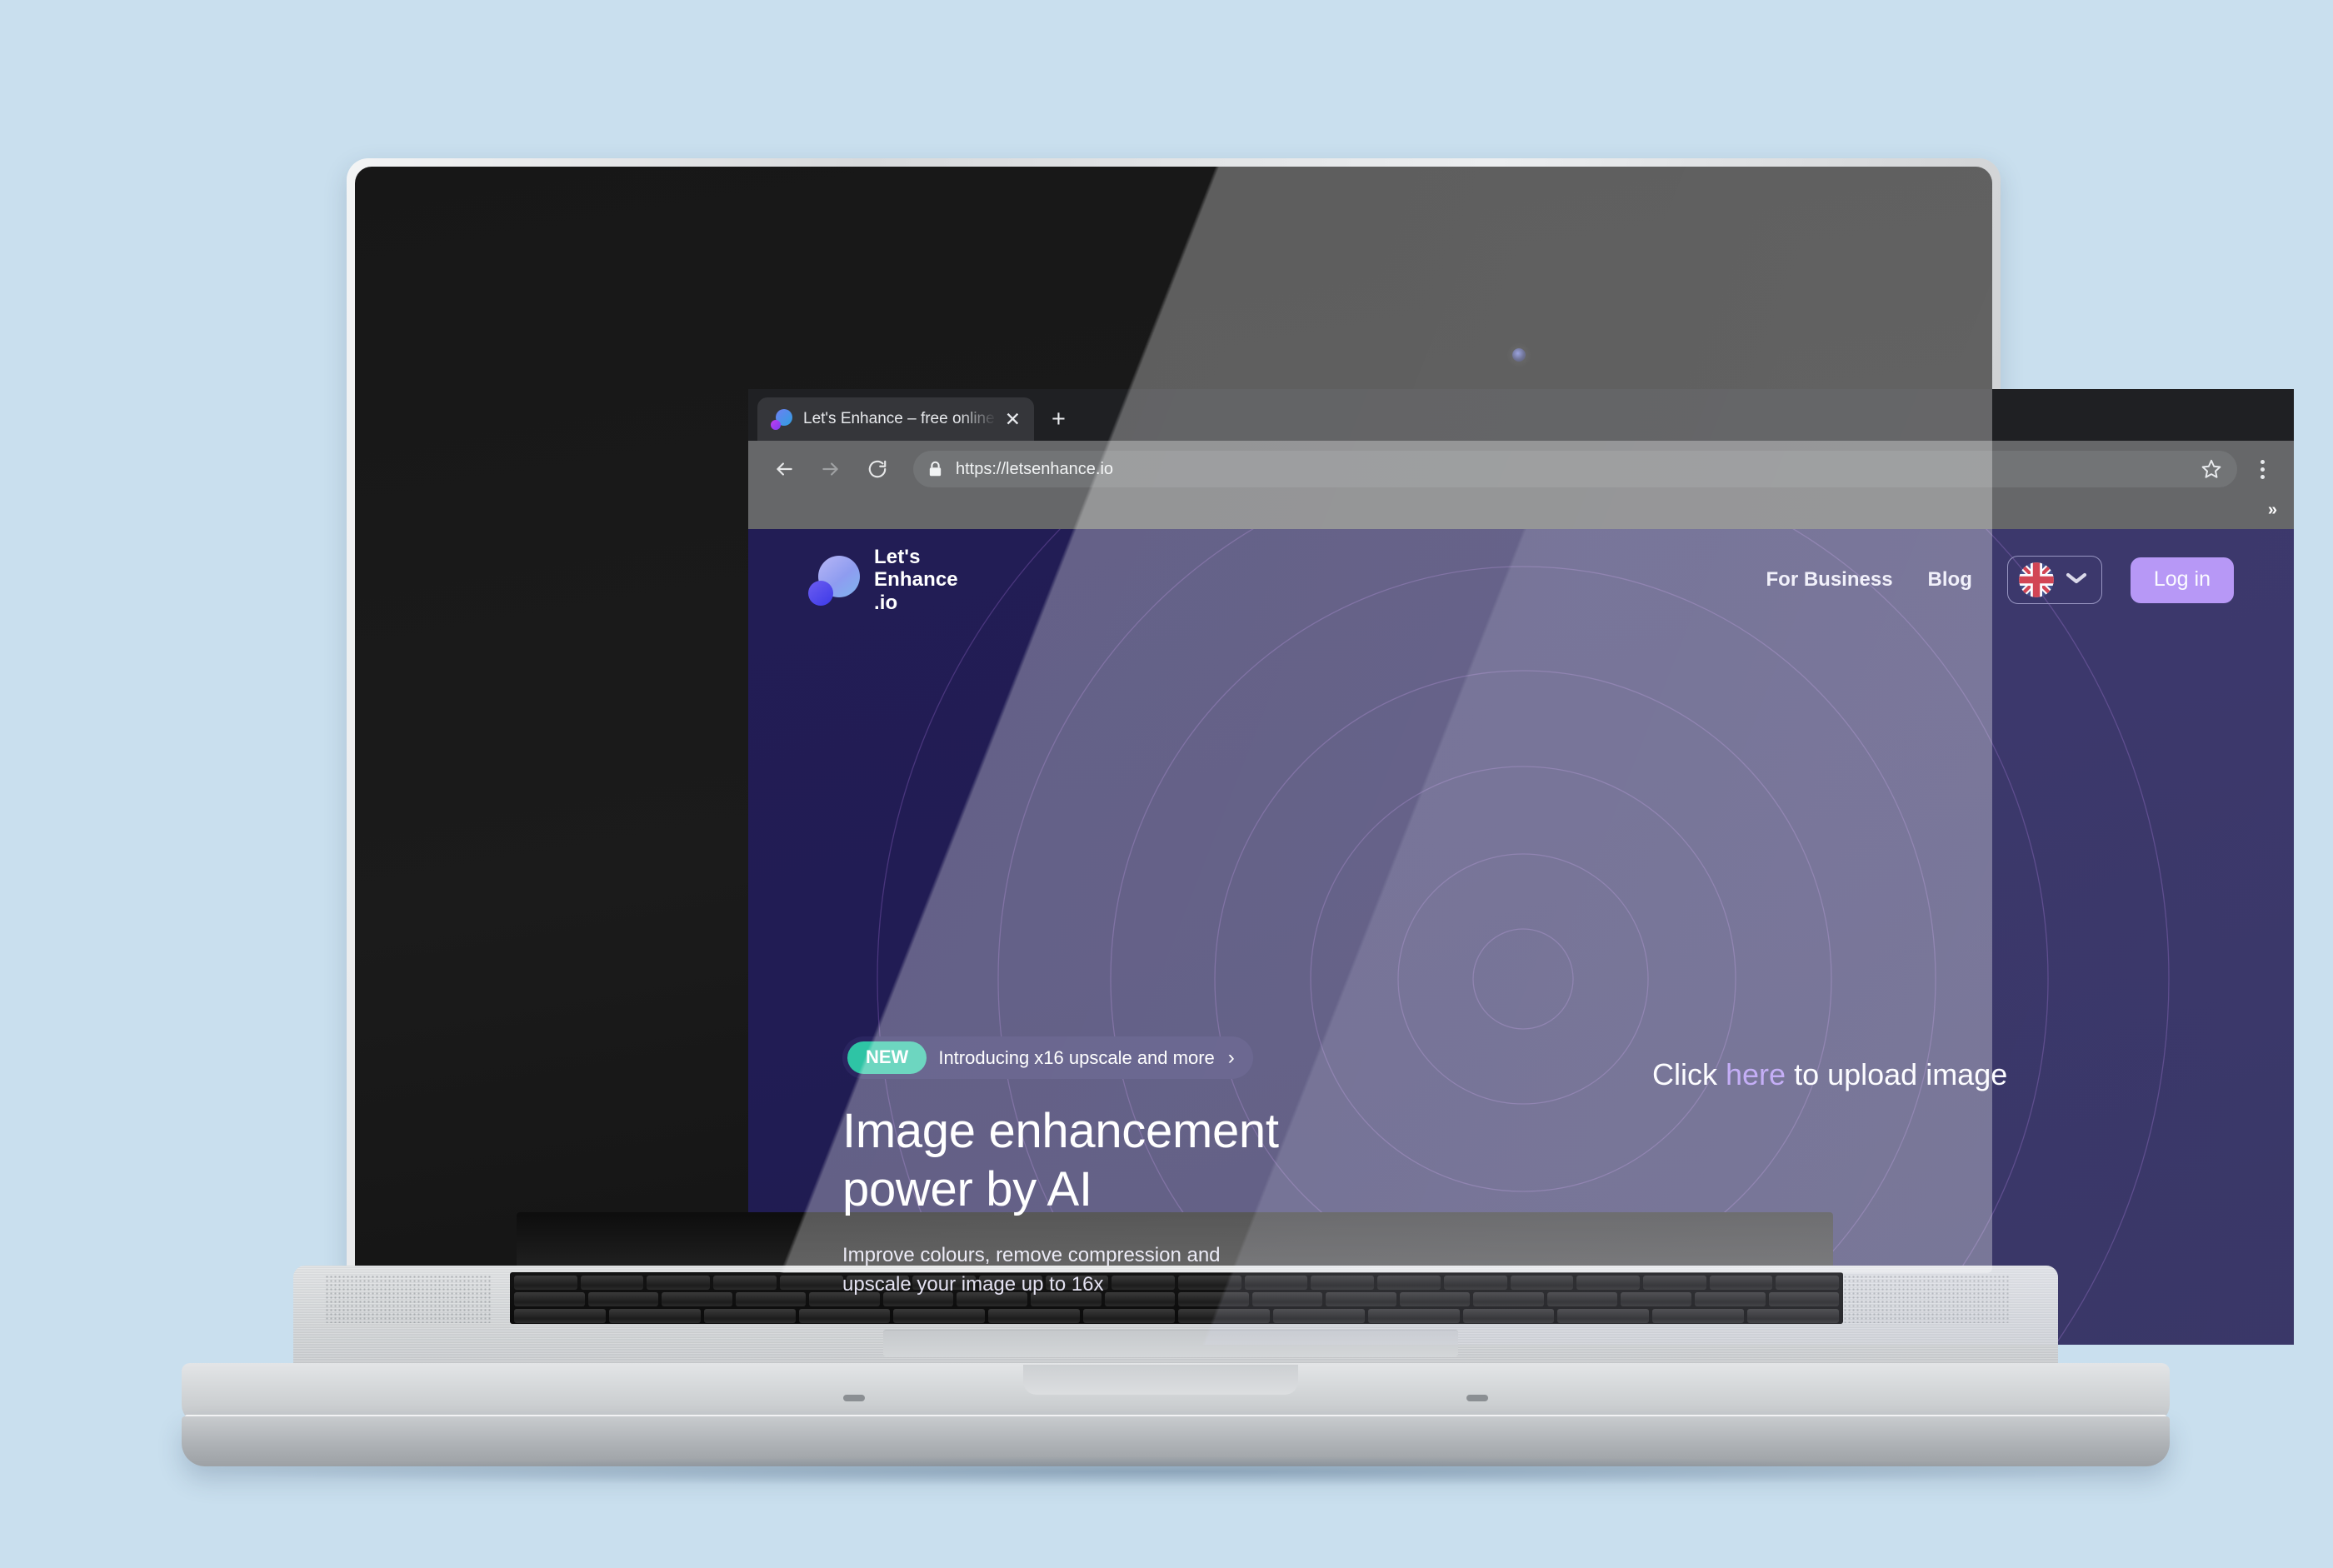 This screenshot has height=1568, width=2333. What do you see at coordinates (1076, 1057) in the screenshot?
I see `announcement-text: Introducing x16 upscale and more` at bounding box center [1076, 1057].